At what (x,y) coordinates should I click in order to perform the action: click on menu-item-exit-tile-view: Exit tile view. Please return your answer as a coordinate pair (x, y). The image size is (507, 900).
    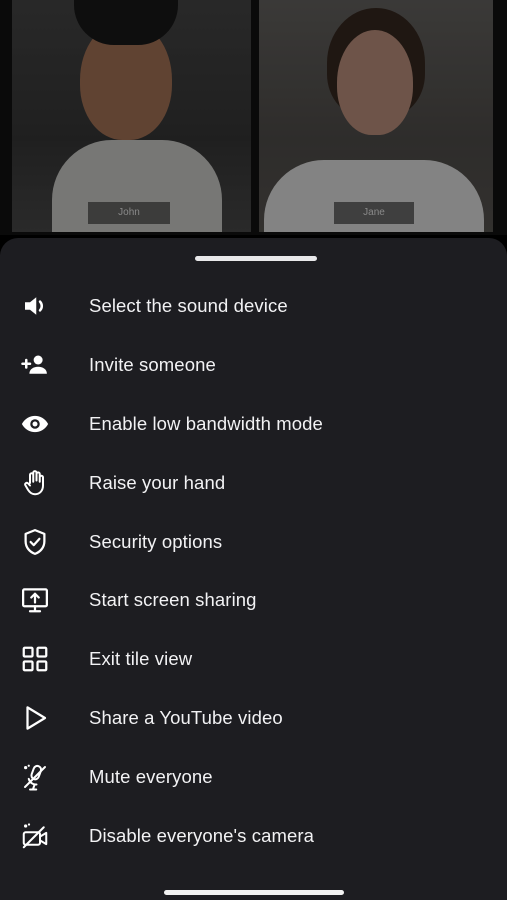
    Looking at the image, I should click on (253, 659).